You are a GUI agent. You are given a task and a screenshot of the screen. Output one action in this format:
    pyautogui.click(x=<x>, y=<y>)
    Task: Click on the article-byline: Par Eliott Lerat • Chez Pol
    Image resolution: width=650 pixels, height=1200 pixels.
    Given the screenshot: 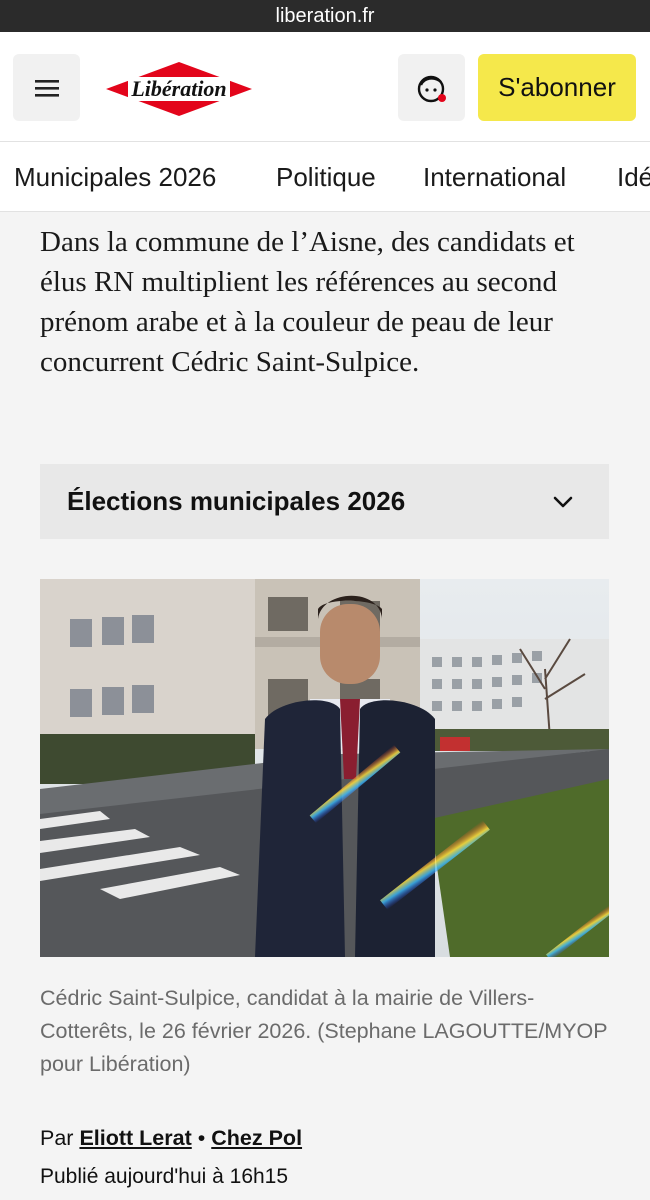 What is the action you would take?
    pyautogui.click(x=171, y=1138)
    